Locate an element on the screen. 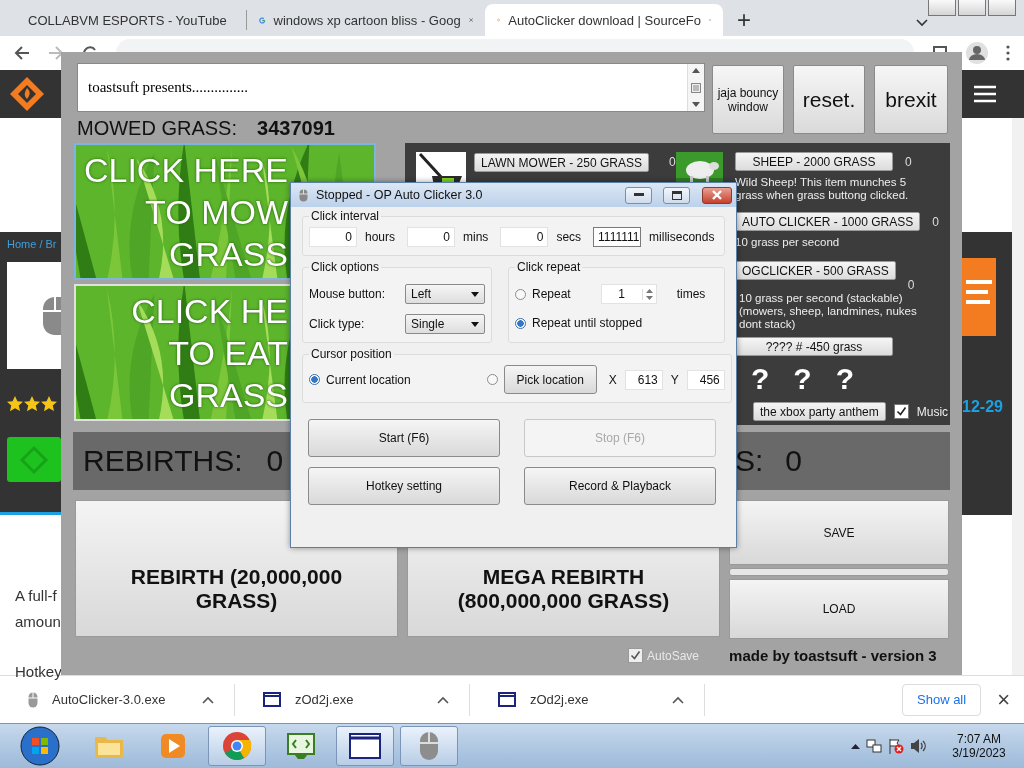 Image resolution: width=1024 pixels, height=768 pixels. close-button: × is located at coordinates (1003, 699).